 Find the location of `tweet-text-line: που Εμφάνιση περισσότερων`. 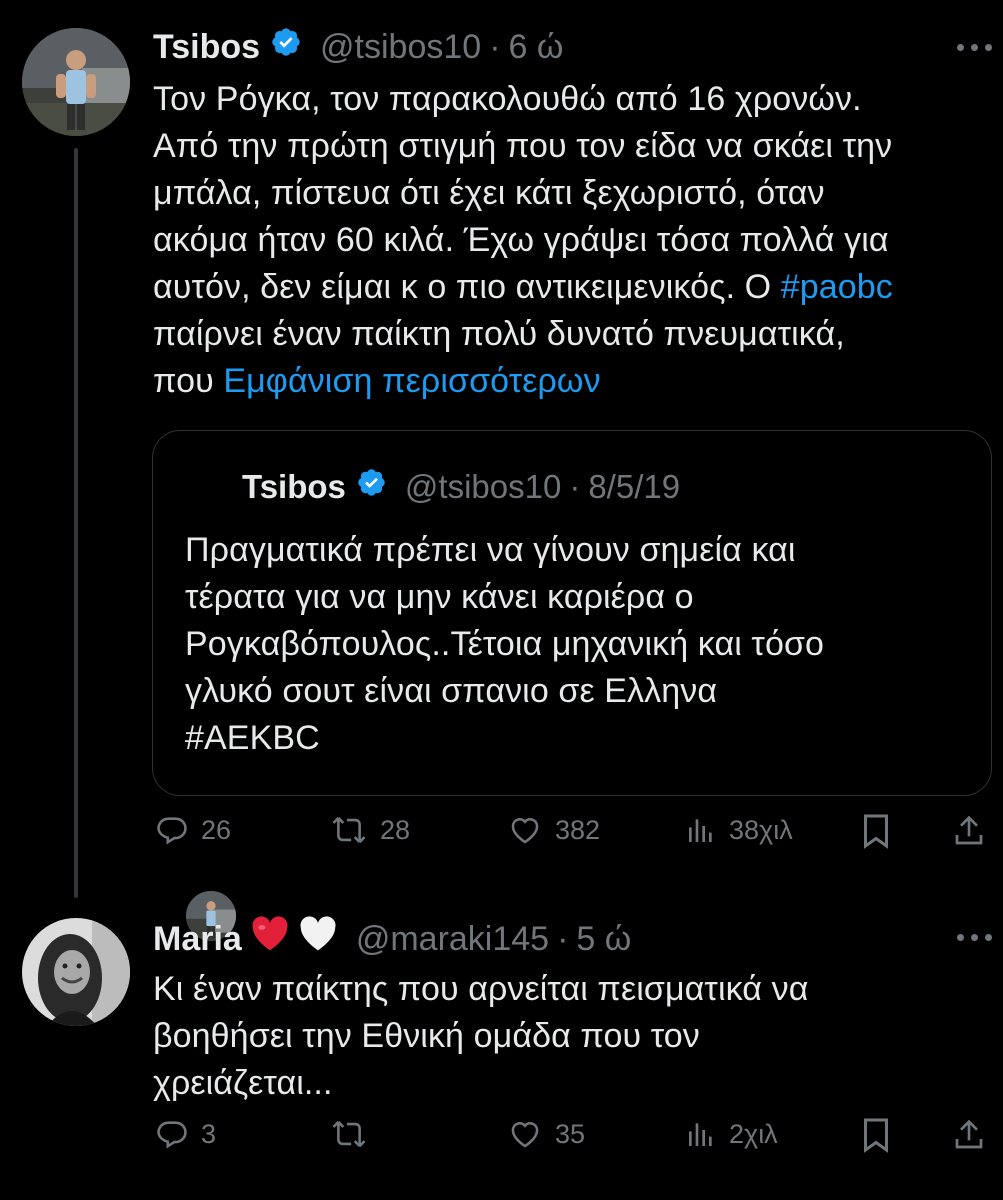

tweet-text-line: που Εμφάνιση περισσότερων is located at coordinates (573, 381).